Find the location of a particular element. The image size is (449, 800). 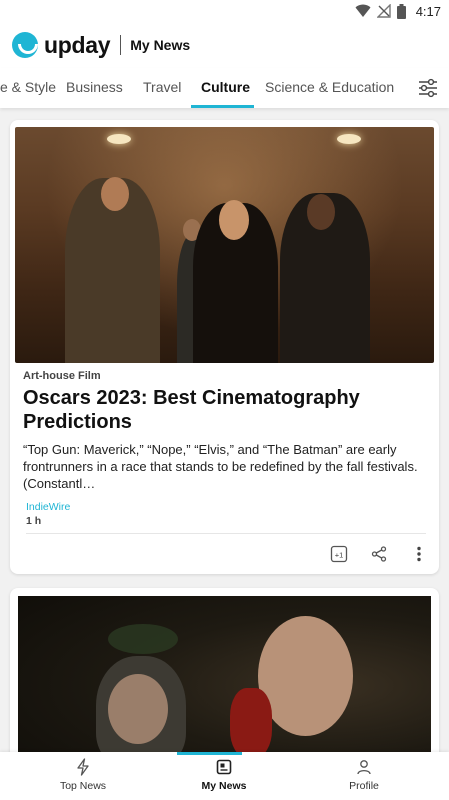

more-vertical-icon is located at coordinates (419, 554).